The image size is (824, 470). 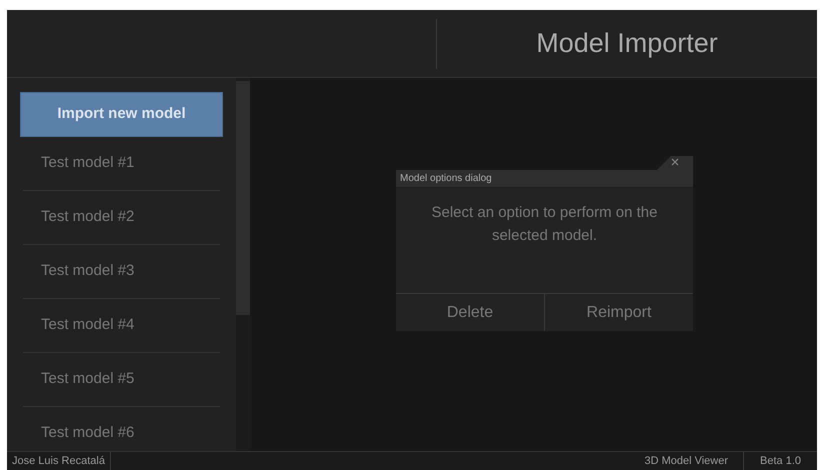 I want to click on model-list-item: Test model #2, so click(x=87, y=217).